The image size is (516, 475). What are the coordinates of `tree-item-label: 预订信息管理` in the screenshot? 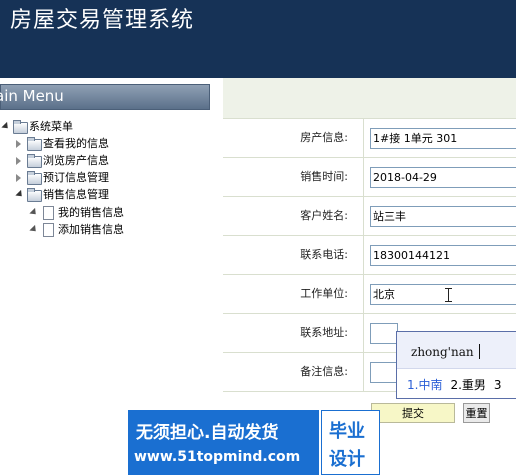 It's located at (76, 177).